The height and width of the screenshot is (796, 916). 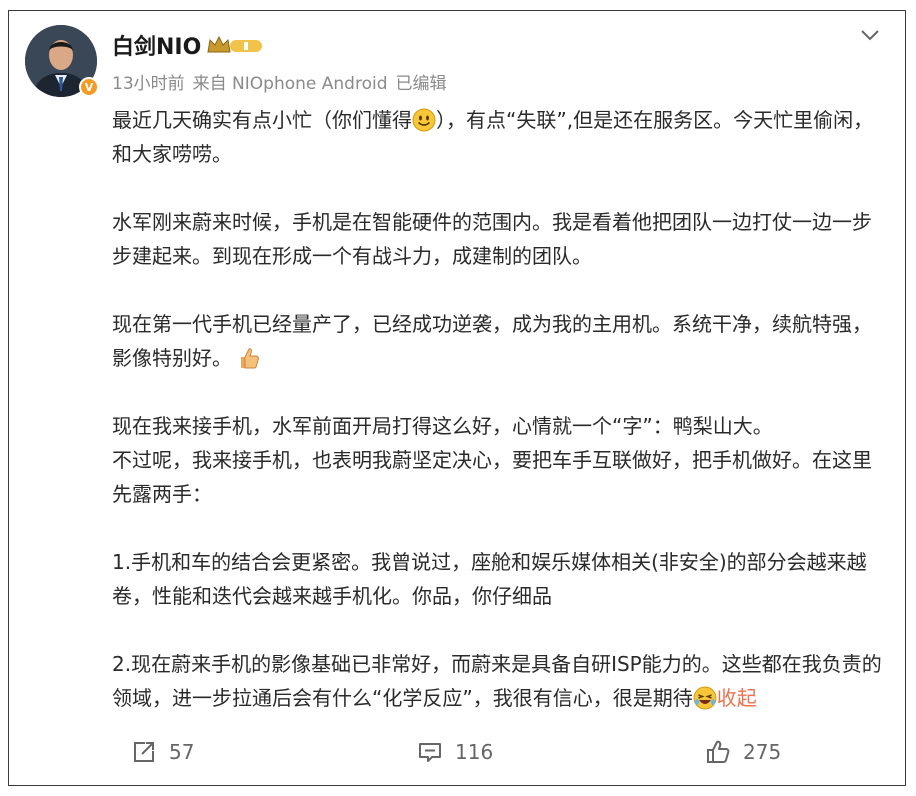 I want to click on thumb-emoji-icon, so click(x=250, y=358).